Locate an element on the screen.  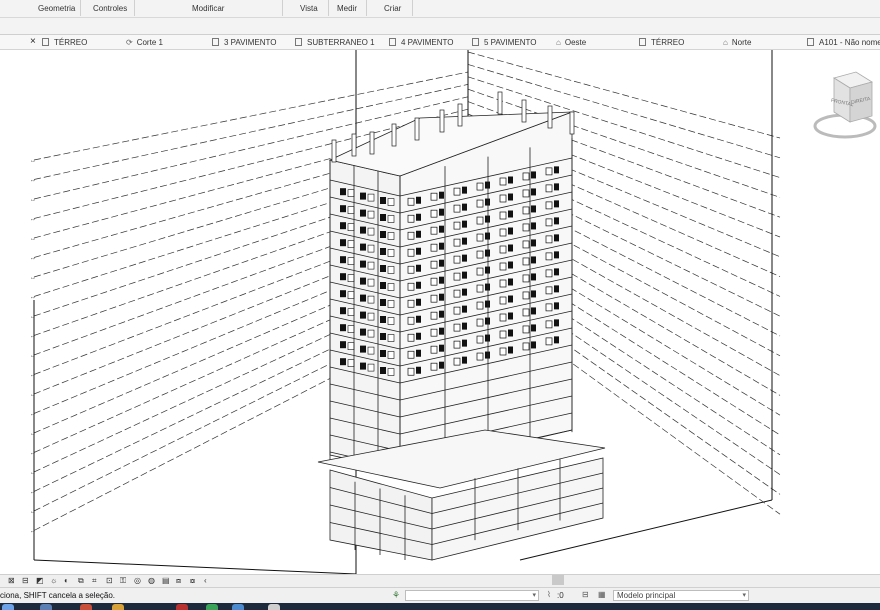
analytical-icon: ⧇ is located at coordinates (192, 581).